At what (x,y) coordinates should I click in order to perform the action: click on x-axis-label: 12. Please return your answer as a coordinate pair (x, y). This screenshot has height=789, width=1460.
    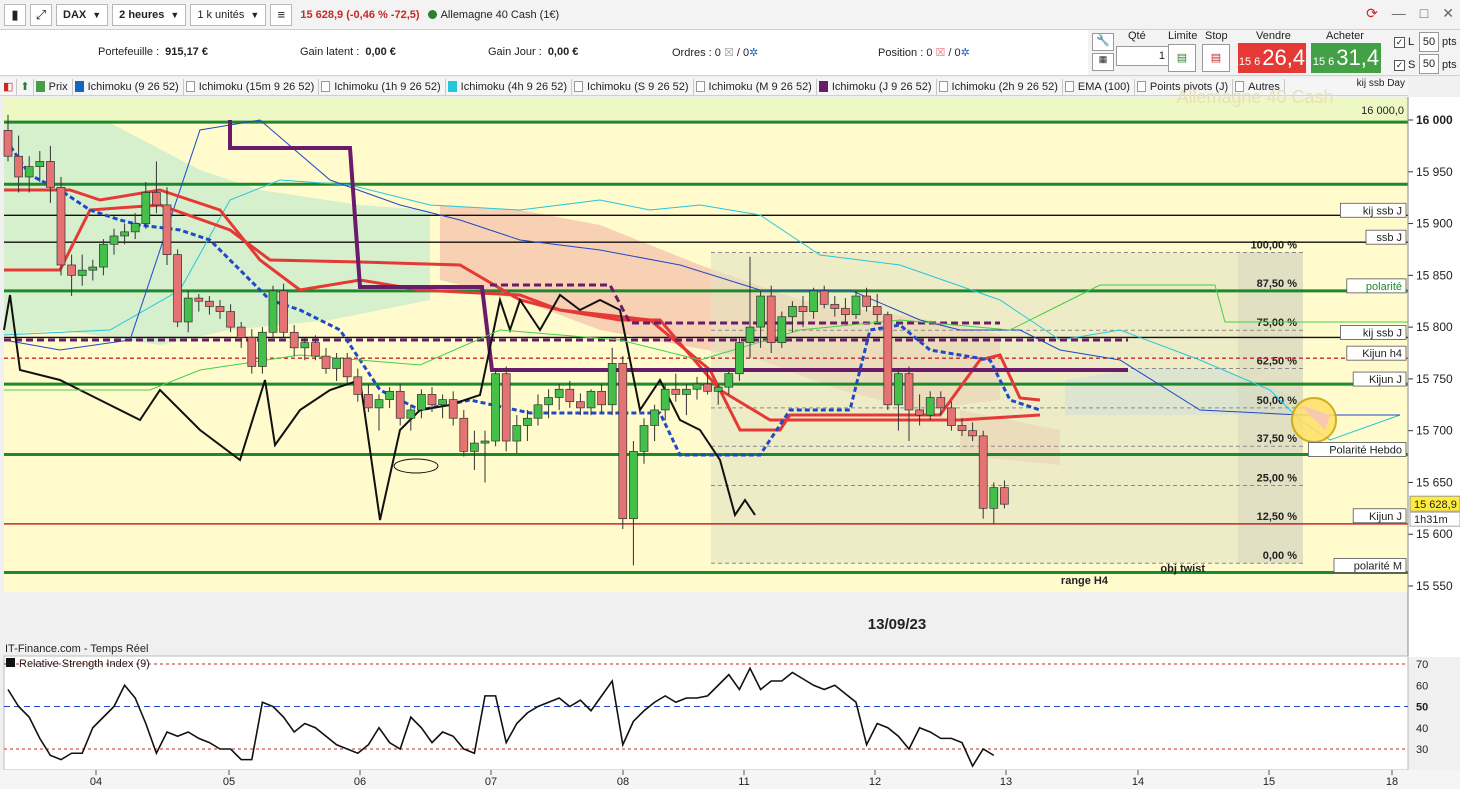
    Looking at the image, I should click on (875, 782).